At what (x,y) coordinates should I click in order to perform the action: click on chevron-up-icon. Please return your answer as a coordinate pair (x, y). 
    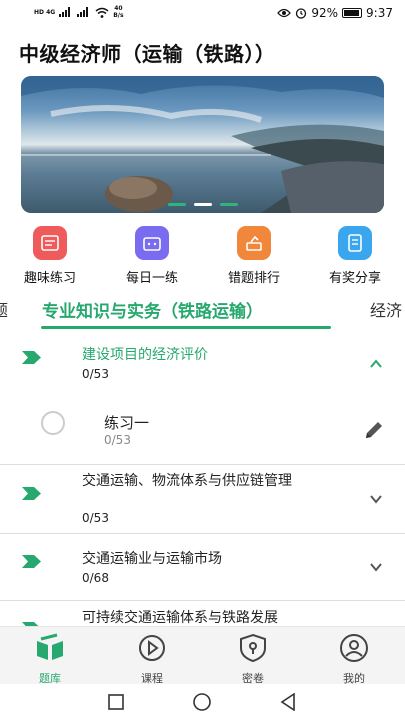
    Looking at the image, I should click on (376, 364).